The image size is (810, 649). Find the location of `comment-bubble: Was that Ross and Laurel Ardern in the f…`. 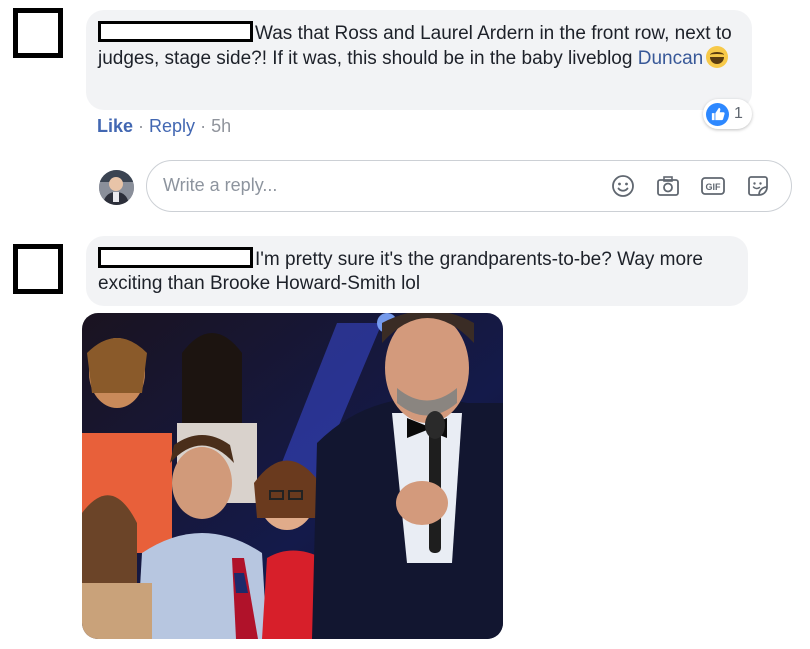

comment-bubble: Was that Ross and Laurel Ardern in the f… is located at coordinates (419, 60).